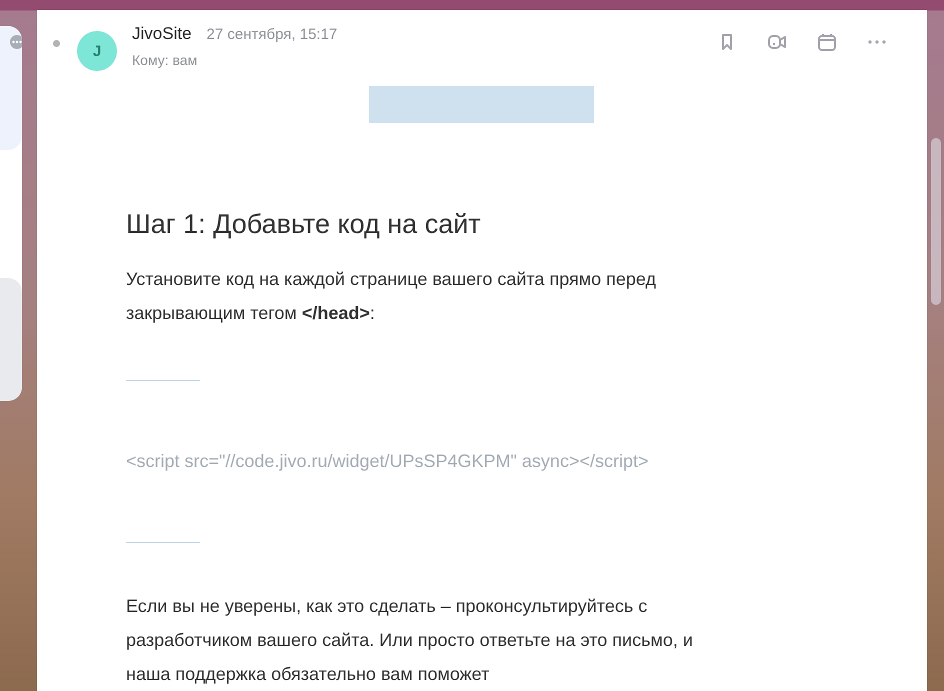 This screenshot has width=944, height=691. Describe the element at coordinates (303, 224) in the screenshot. I see `heading: Шаг 1: Добавьте код на сайт` at that location.